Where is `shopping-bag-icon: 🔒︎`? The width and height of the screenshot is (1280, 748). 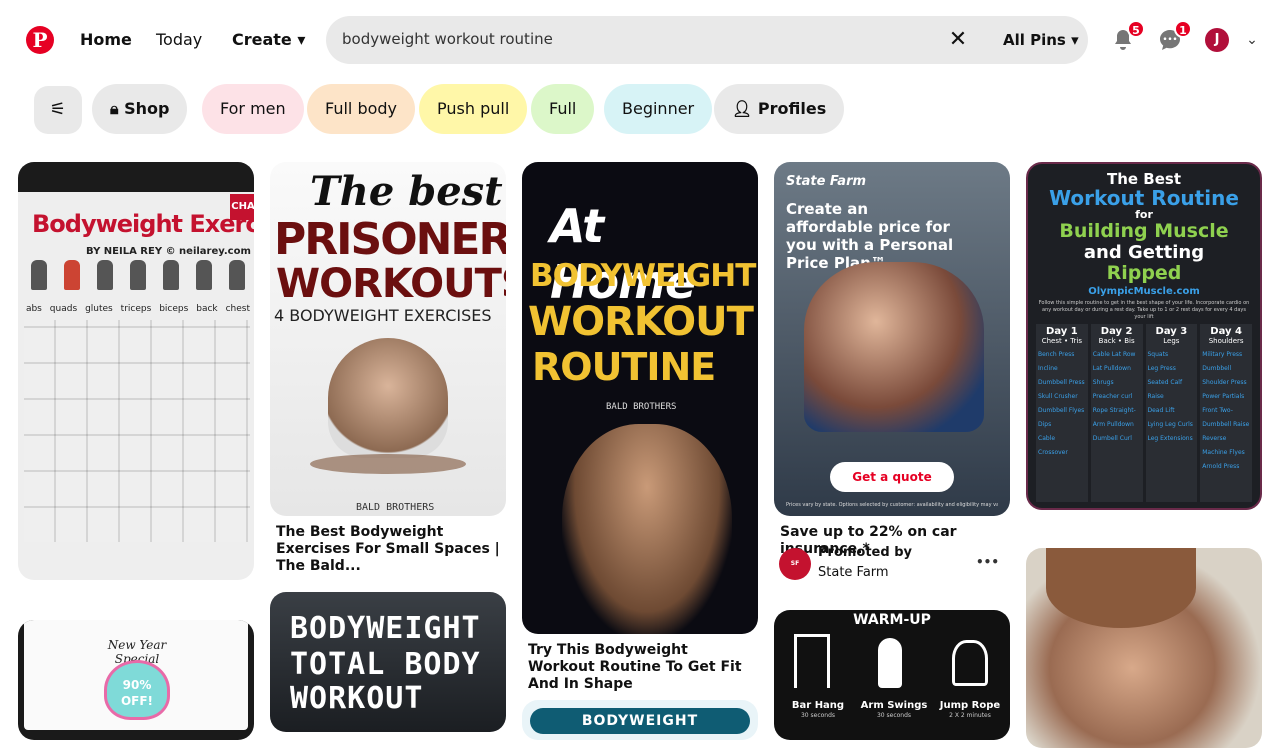 shopping-bag-icon: 🔒︎ is located at coordinates (117, 108).